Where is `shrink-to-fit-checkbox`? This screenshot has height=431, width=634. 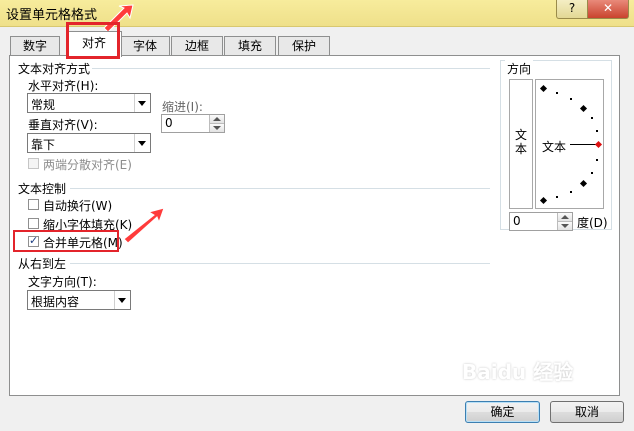
shrink-to-fit-checkbox is located at coordinates (33, 223).